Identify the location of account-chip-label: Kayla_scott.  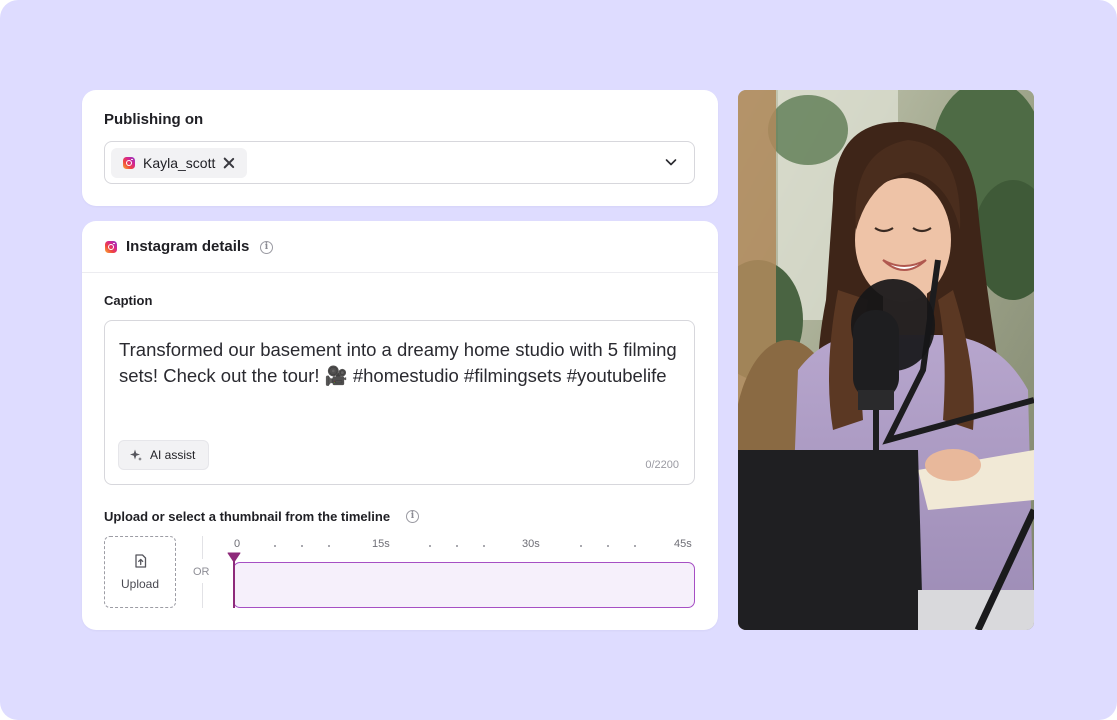
(179, 163).